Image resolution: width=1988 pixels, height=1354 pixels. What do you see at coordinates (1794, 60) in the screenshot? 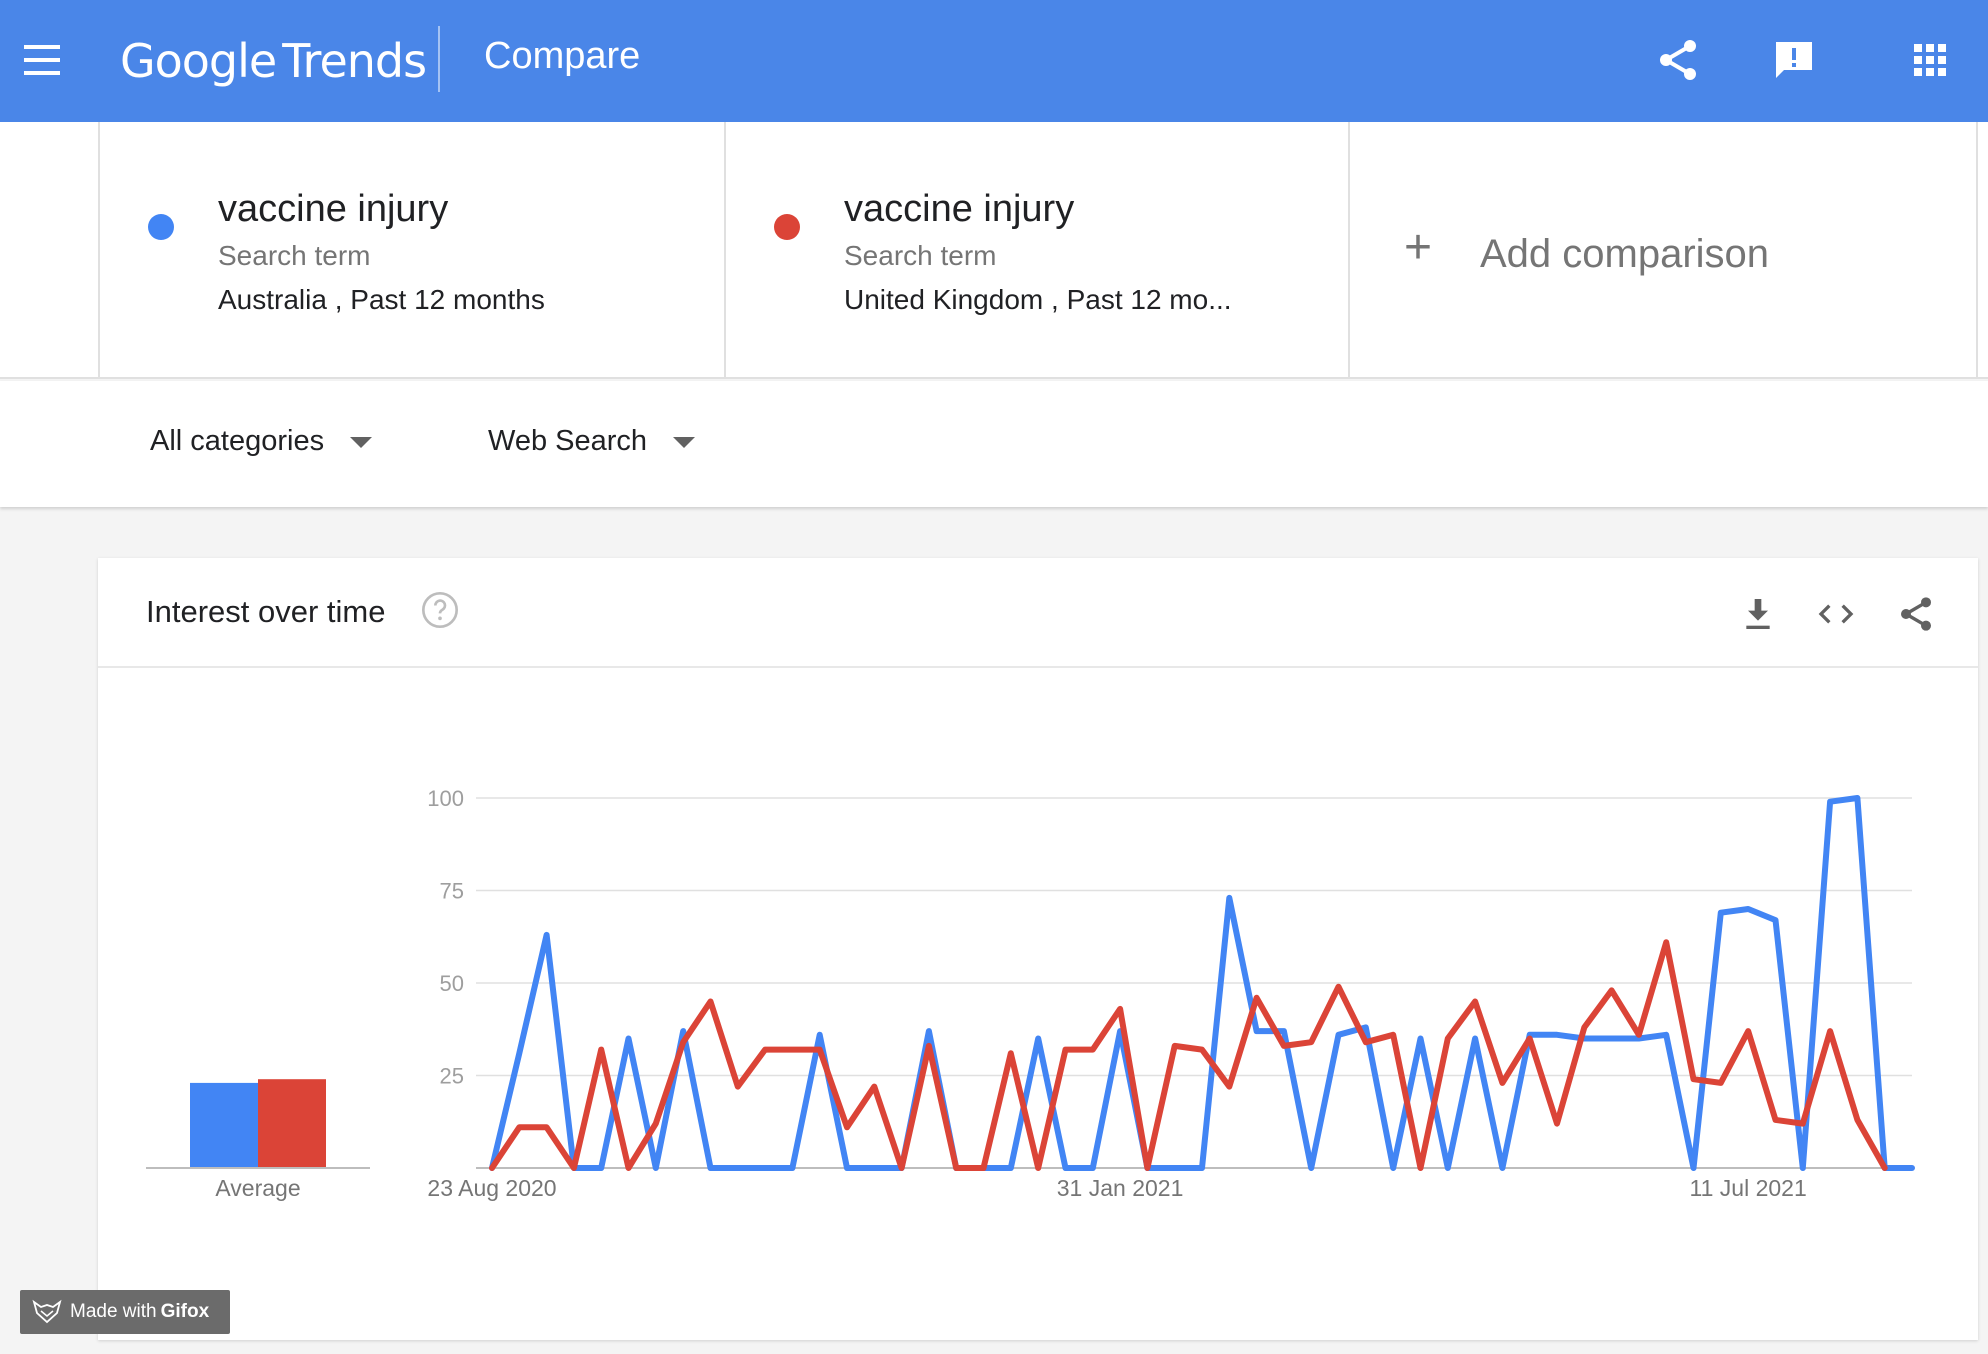
I see `feedback-icon` at bounding box center [1794, 60].